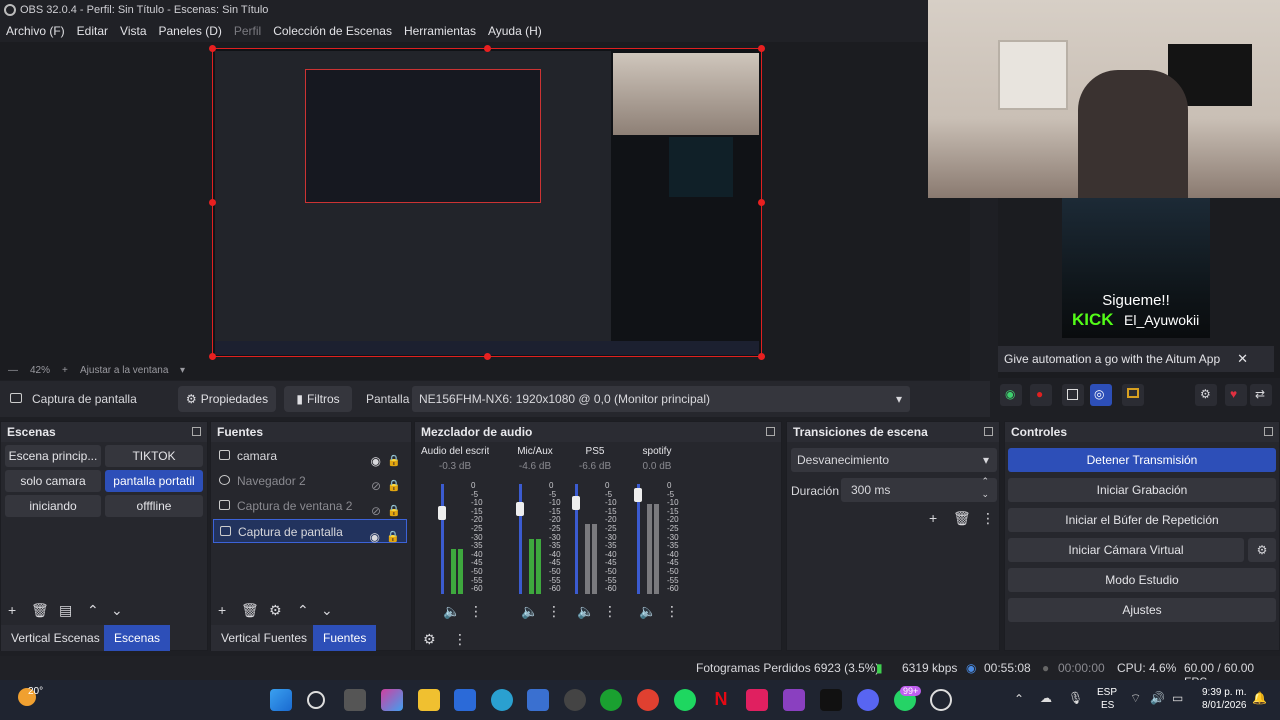 Image resolution: width=1280 pixels, height=720 pixels. Describe the element at coordinates (275, 610) in the screenshot. I see `gear-icon: ⚙` at that location.